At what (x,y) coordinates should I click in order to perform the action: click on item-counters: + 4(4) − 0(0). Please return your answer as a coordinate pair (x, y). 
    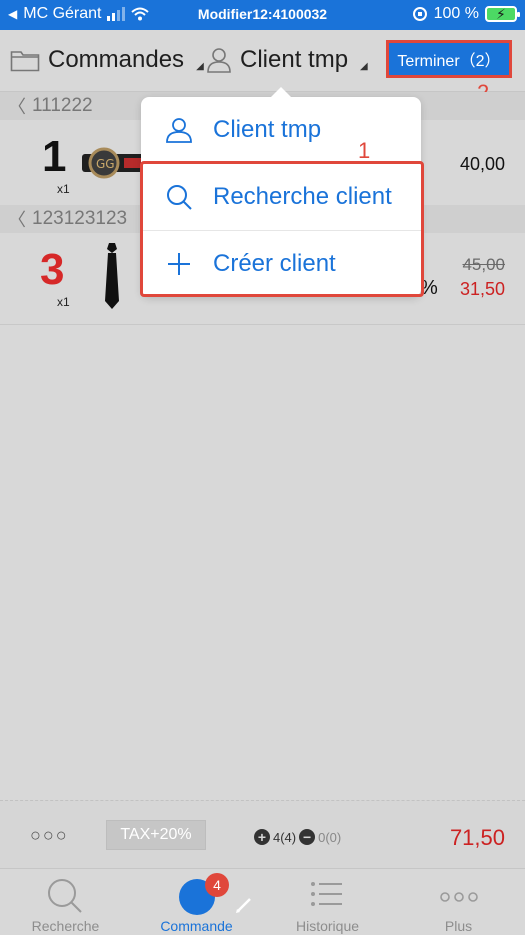
    Looking at the image, I should click on (297, 837).